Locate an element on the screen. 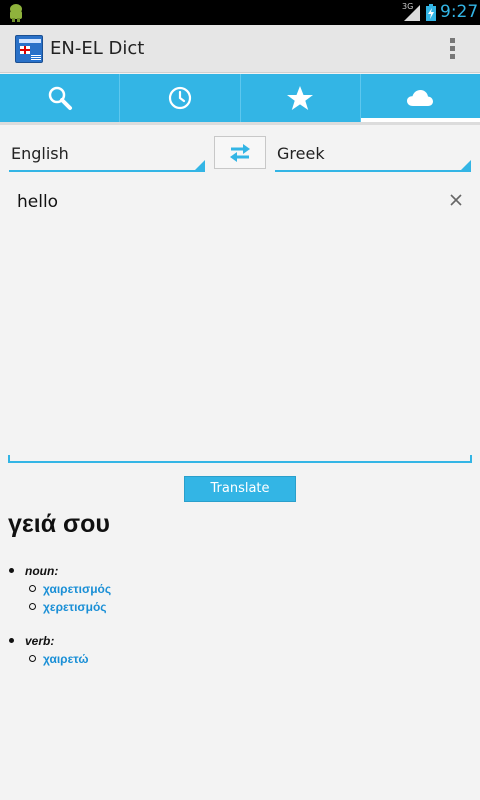 This screenshot has height=800, width=480. app-icon is located at coordinates (29, 49).